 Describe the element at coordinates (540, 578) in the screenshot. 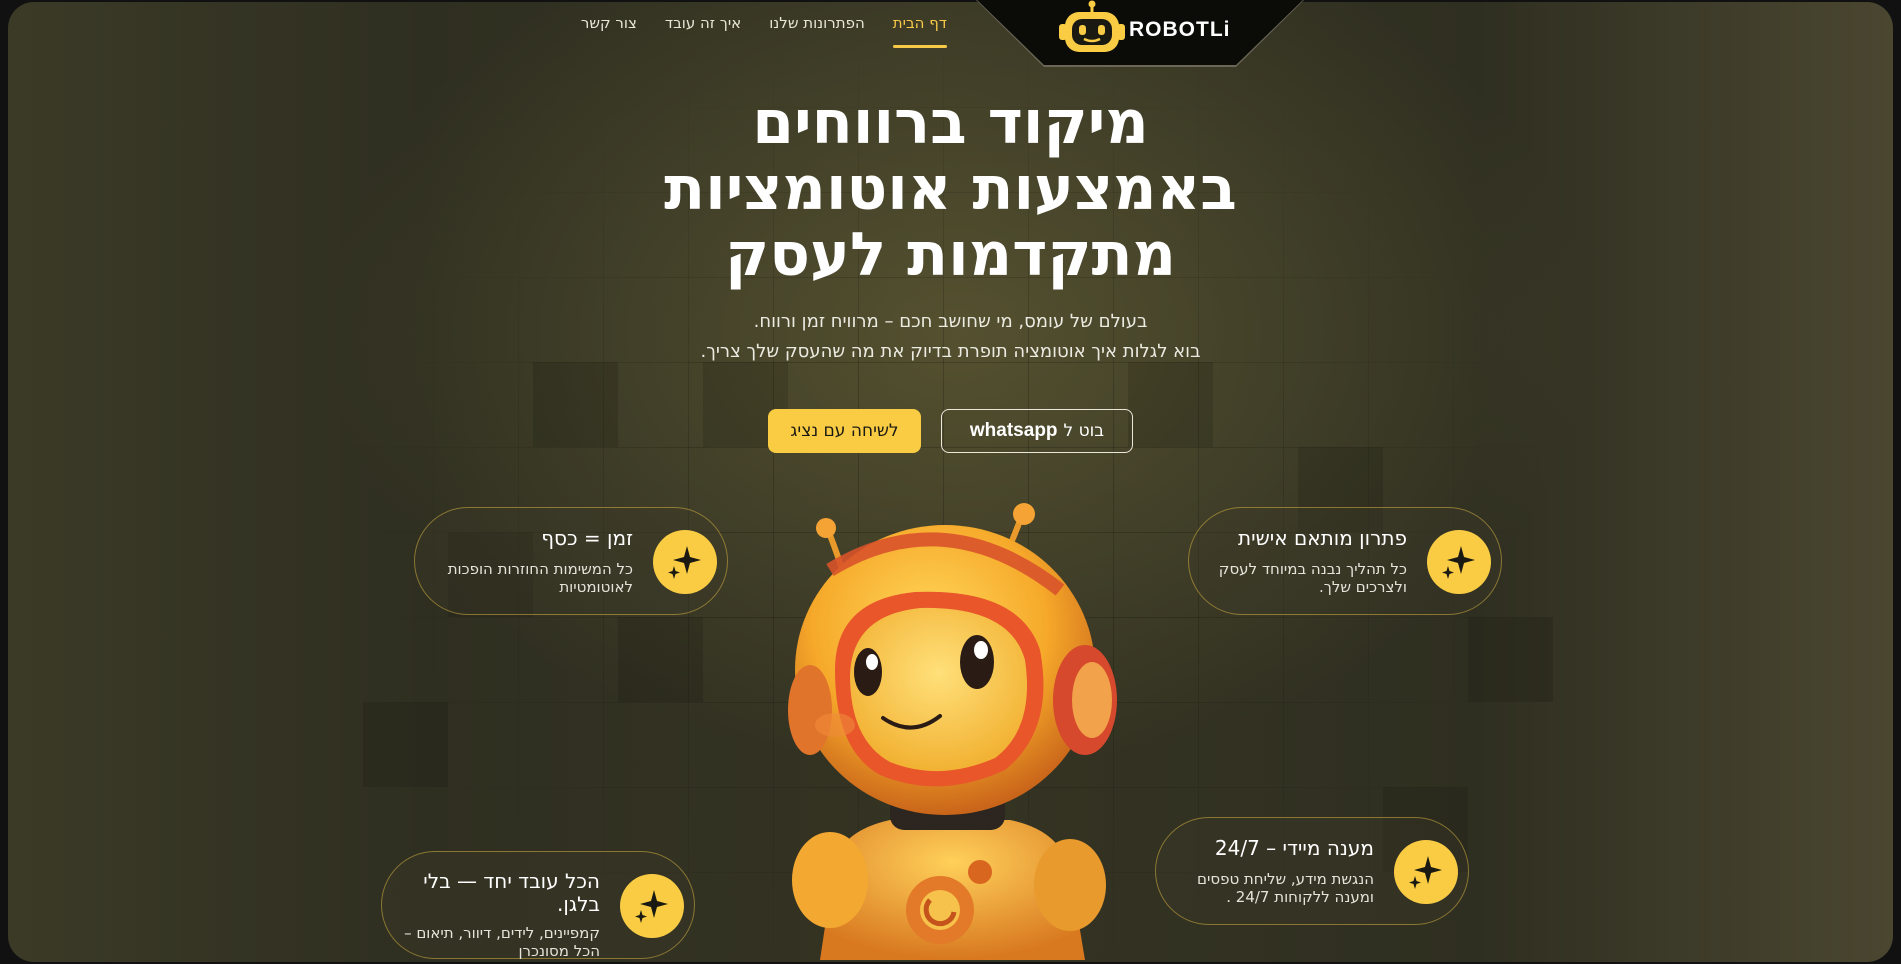

I see `feature-description: כל המשימות החוזרות הופכות לאוטומטיות` at that location.